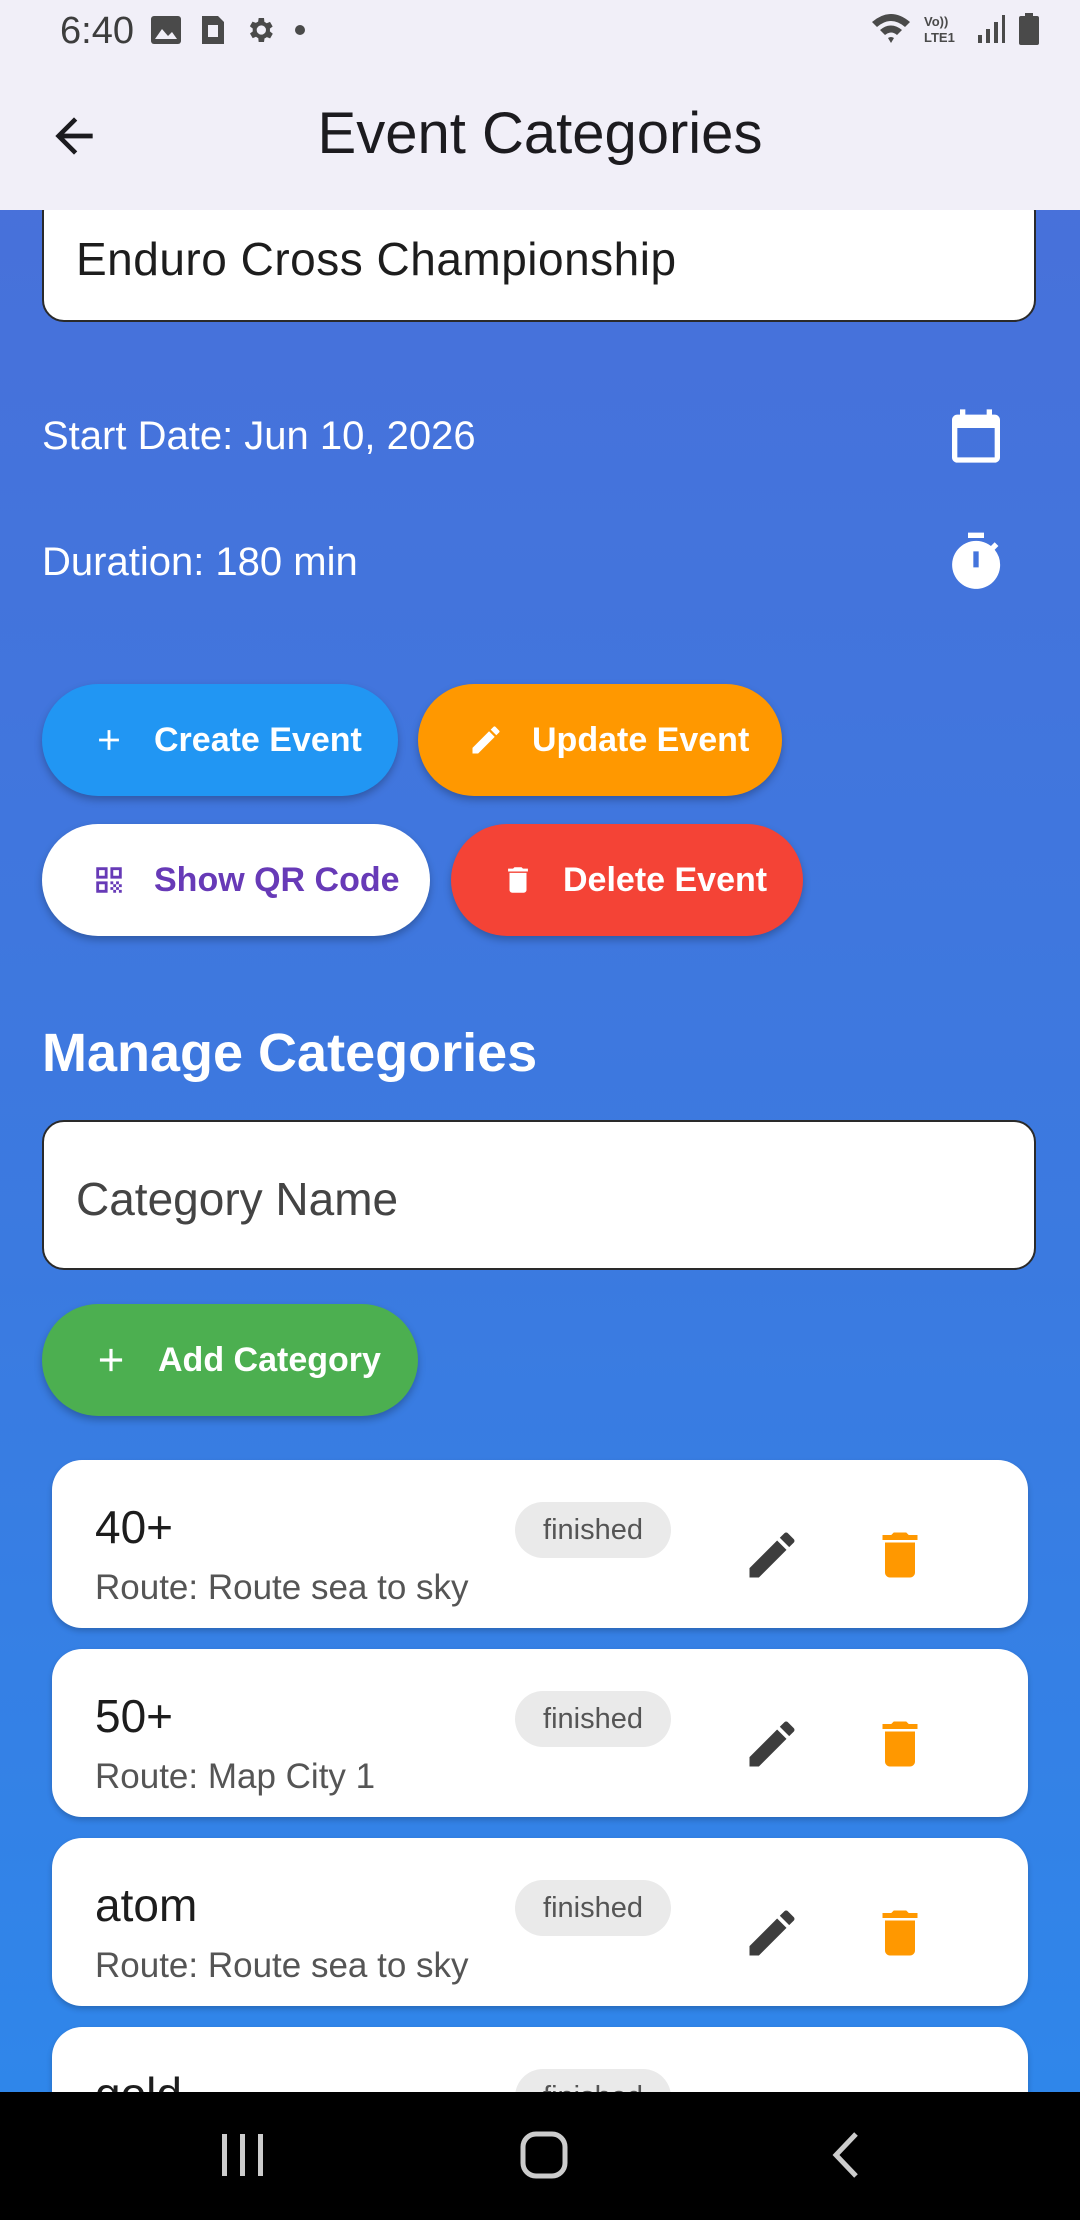  I want to click on timer-icon, so click(976, 562).